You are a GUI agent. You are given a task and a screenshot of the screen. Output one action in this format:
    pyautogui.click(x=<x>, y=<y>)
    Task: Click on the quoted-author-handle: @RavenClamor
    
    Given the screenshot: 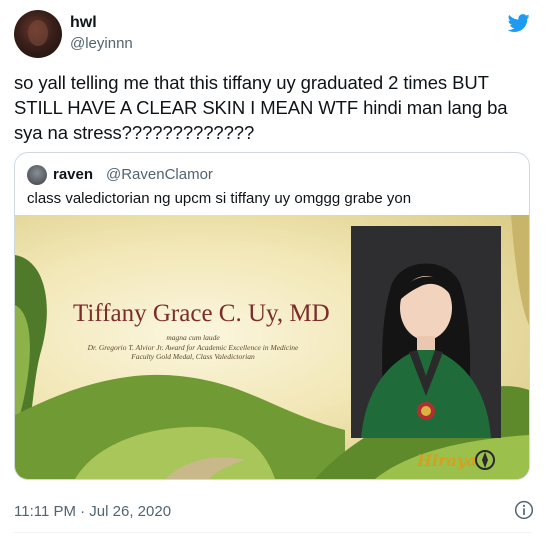 What is the action you would take?
    pyautogui.click(x=159, y=174)
    